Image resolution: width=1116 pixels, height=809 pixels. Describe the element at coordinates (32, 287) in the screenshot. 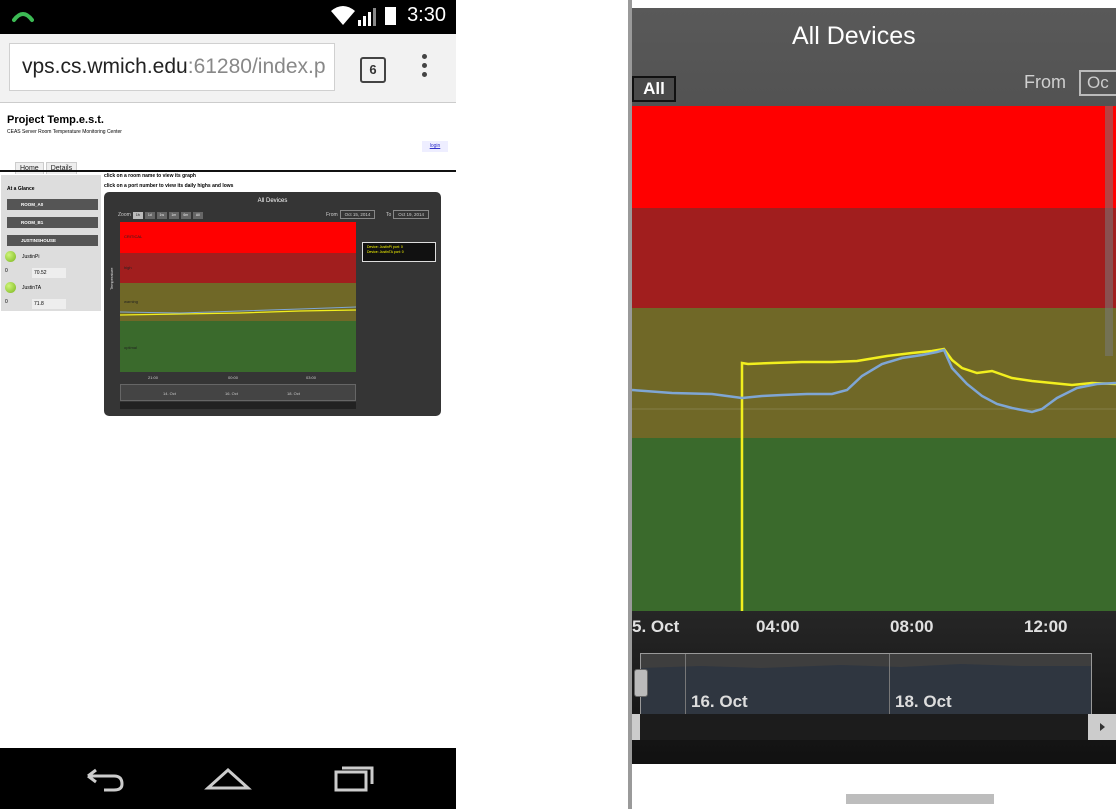

I see `device-name: JustinTA` at that location.